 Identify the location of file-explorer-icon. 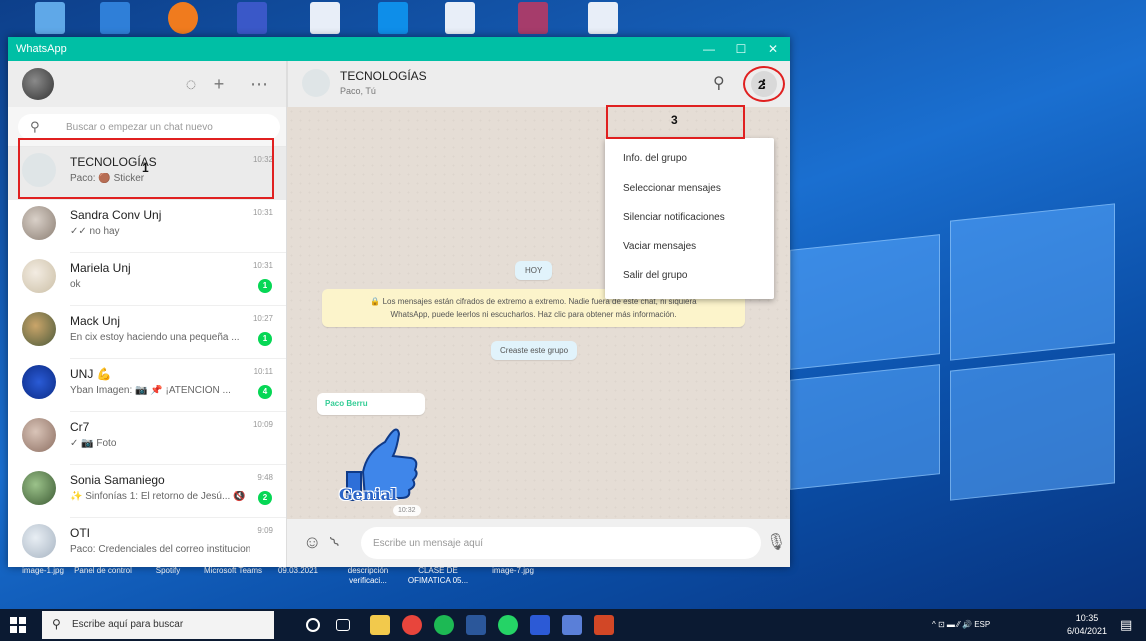
(380, 625).